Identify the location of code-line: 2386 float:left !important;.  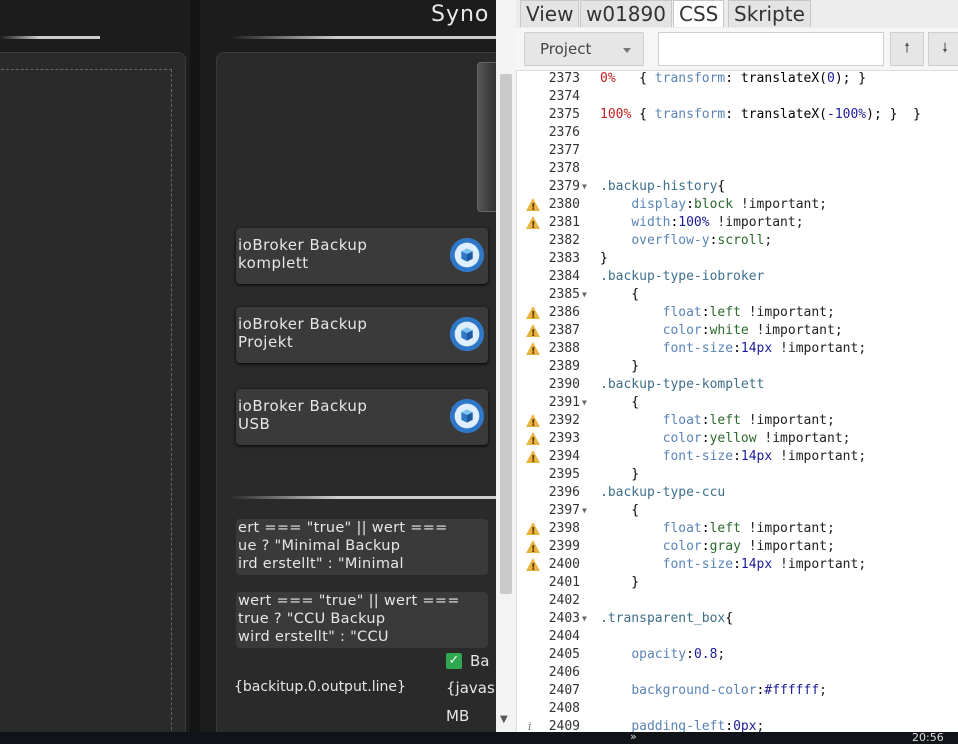
(737, 314).